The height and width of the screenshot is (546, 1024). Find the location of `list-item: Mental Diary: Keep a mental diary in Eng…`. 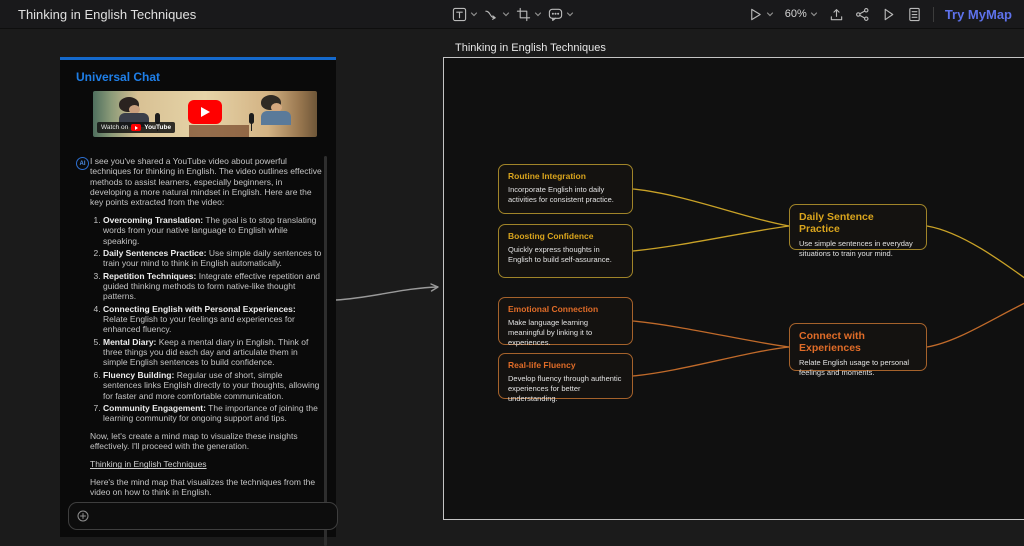

list-item: Mental Diary: Keep a mental diary in Eng… is located at coordinates (212, 352).